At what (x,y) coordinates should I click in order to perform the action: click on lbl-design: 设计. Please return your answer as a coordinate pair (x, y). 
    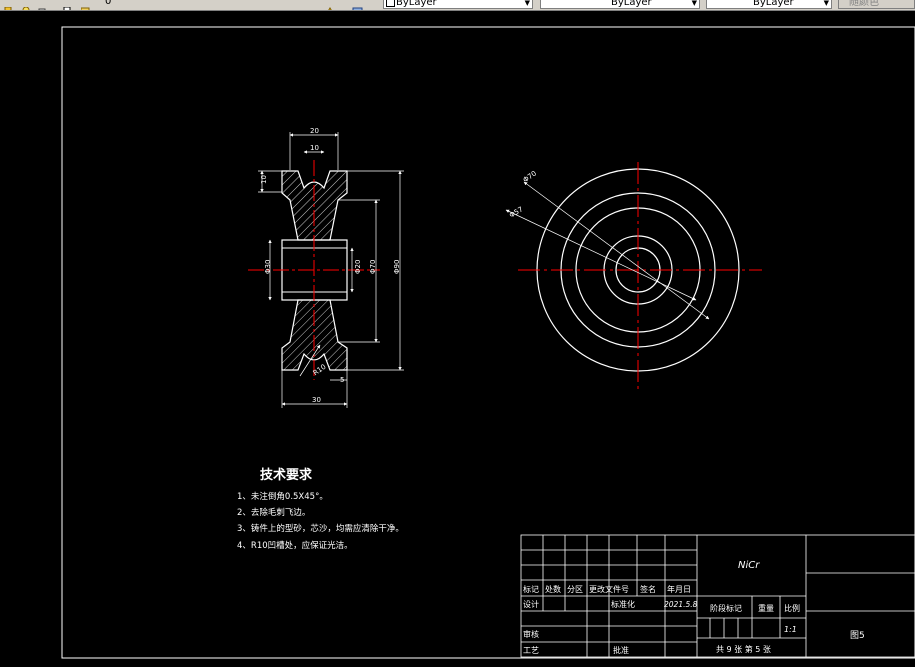
    Looking at the image, I should click on (531, 604).